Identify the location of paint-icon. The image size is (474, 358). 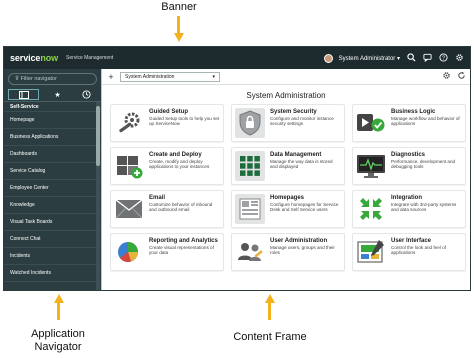
(371, 252).